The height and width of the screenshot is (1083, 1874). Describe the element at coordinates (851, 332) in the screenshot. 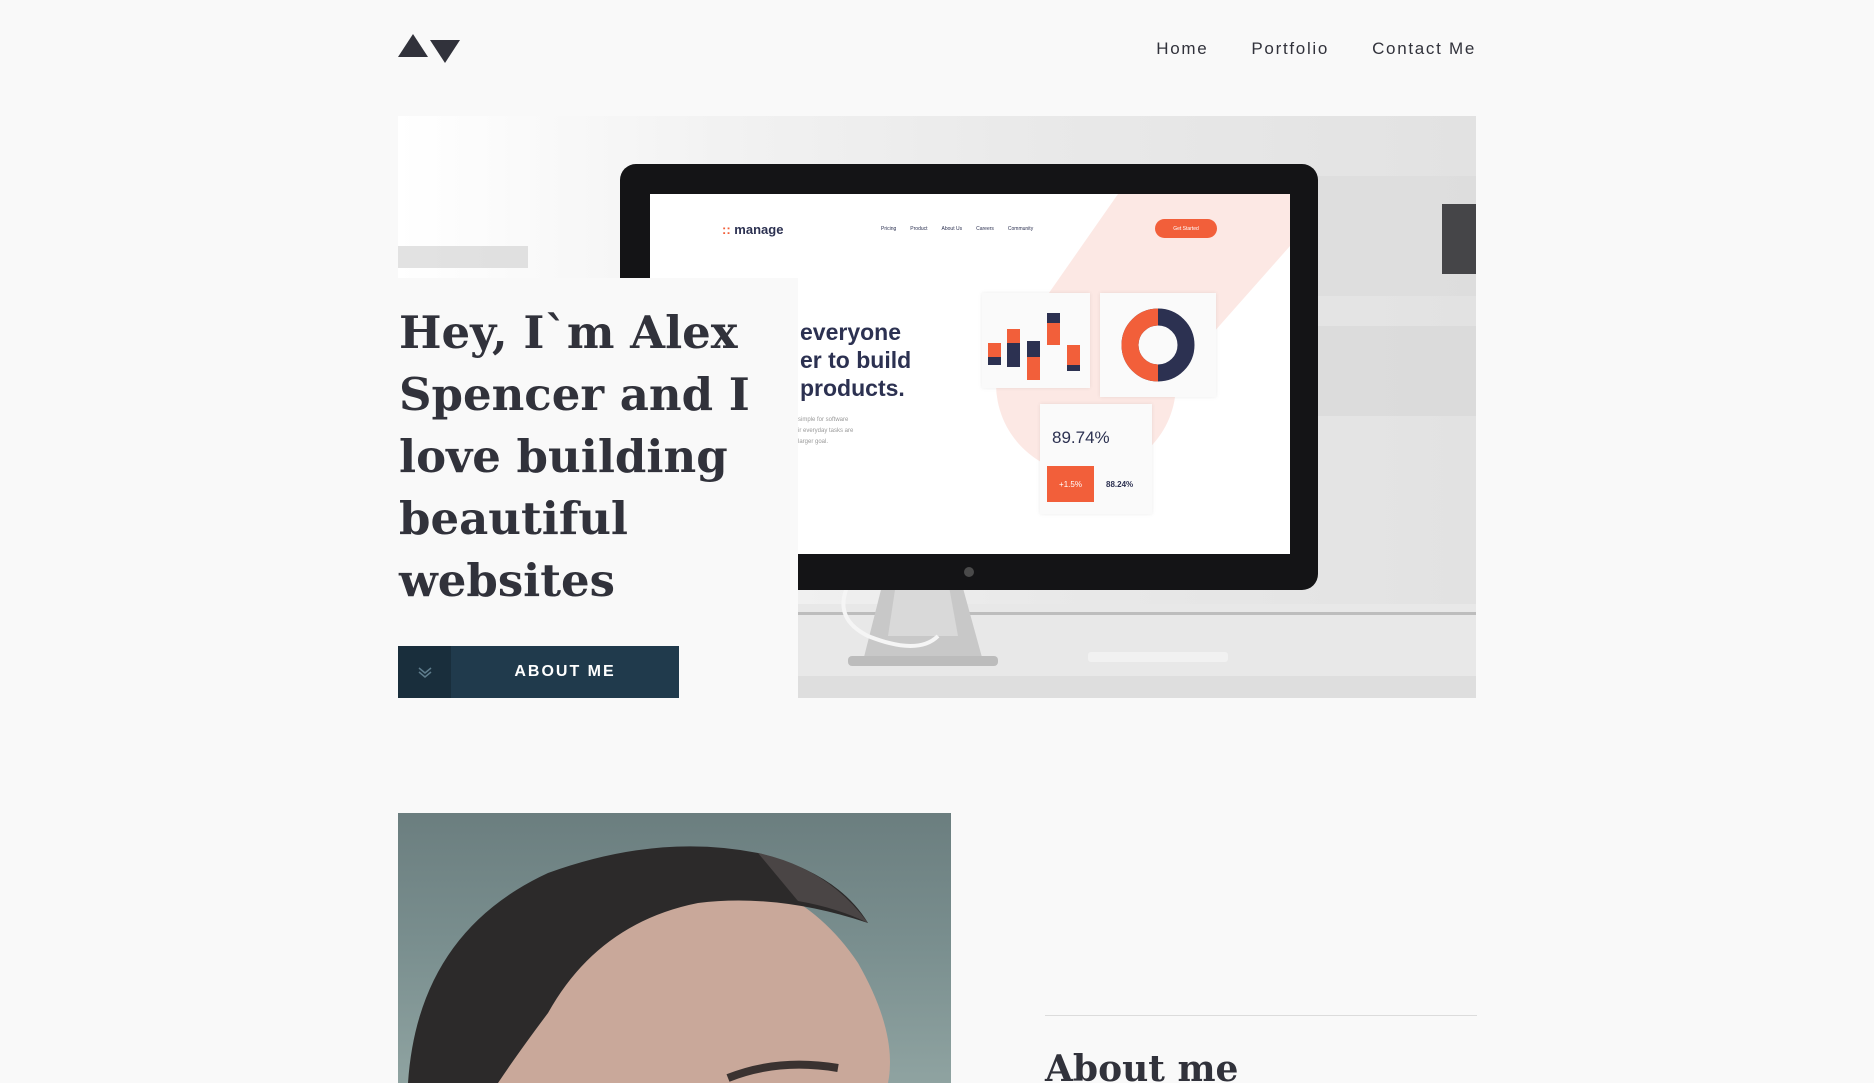

I see `screen-headline-line: everyone` at that location.